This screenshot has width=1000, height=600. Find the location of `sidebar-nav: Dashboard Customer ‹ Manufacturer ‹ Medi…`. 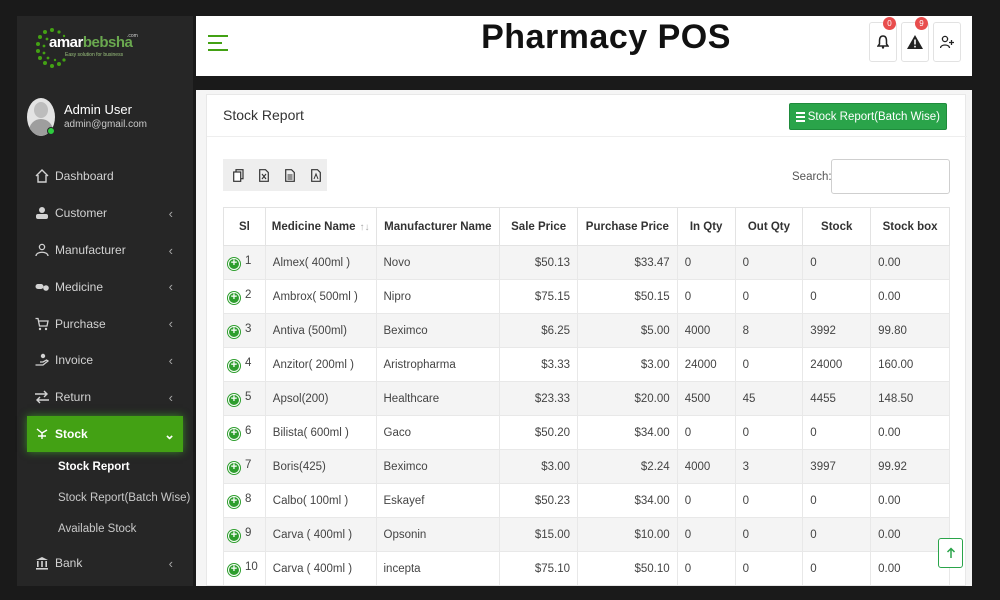

sidebar-nav: Dashboard Customer ‹ Manufacturer ‹ Medi… is located at coordinates (105, 369).